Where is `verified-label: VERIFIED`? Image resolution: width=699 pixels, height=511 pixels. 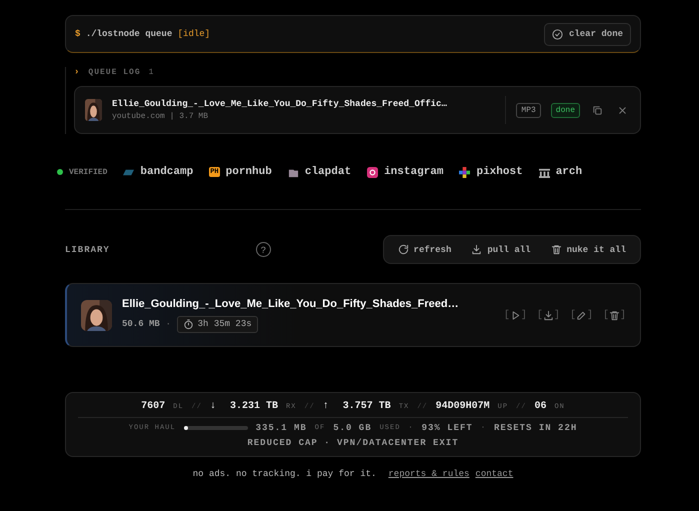 verified-label: VERIFIED is located at coordinates (88, 172).